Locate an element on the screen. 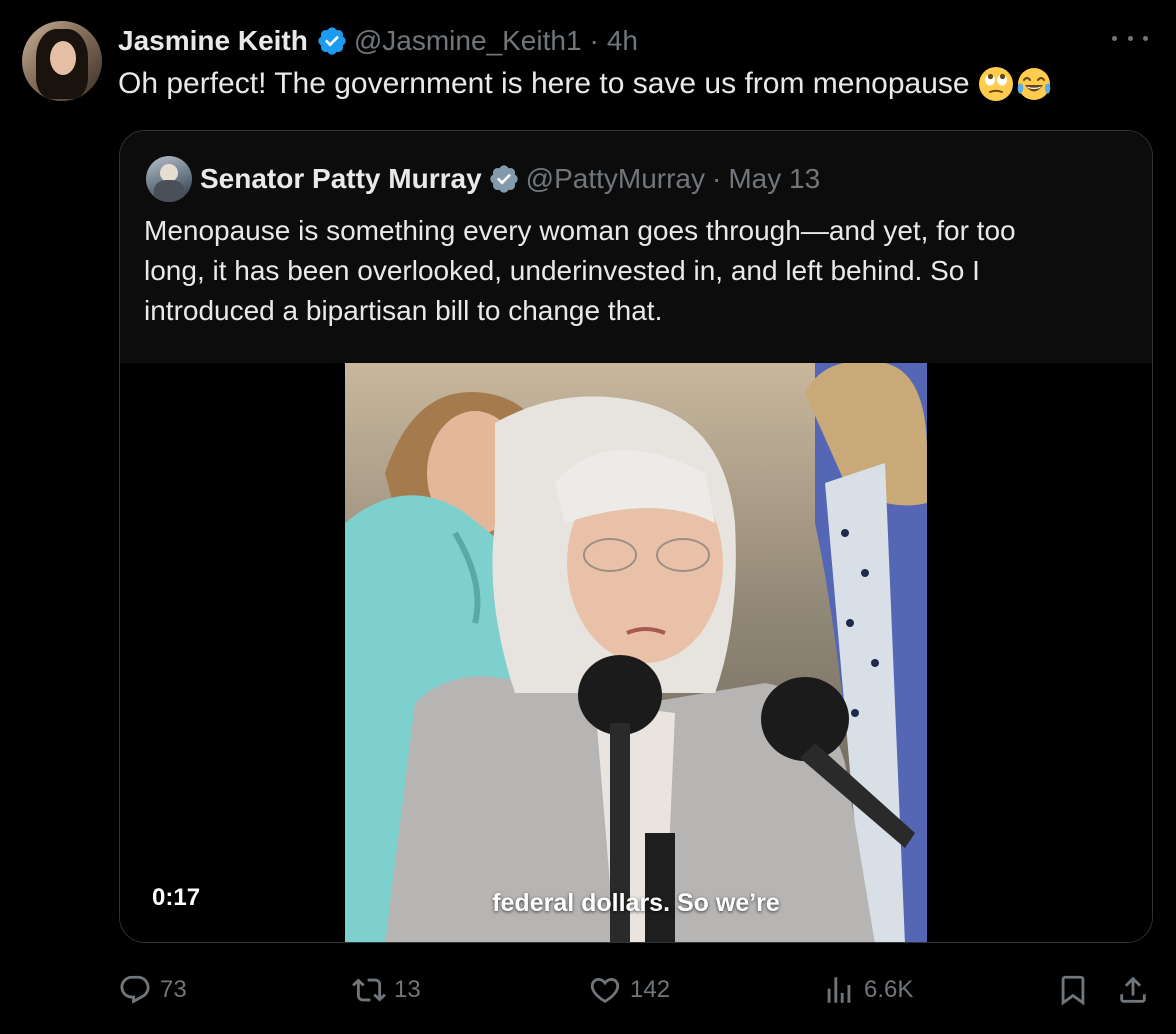 This screenshot has width=1176, height=1034. face-with-rolling-eyes-icon is located at coordinates (996, 84).